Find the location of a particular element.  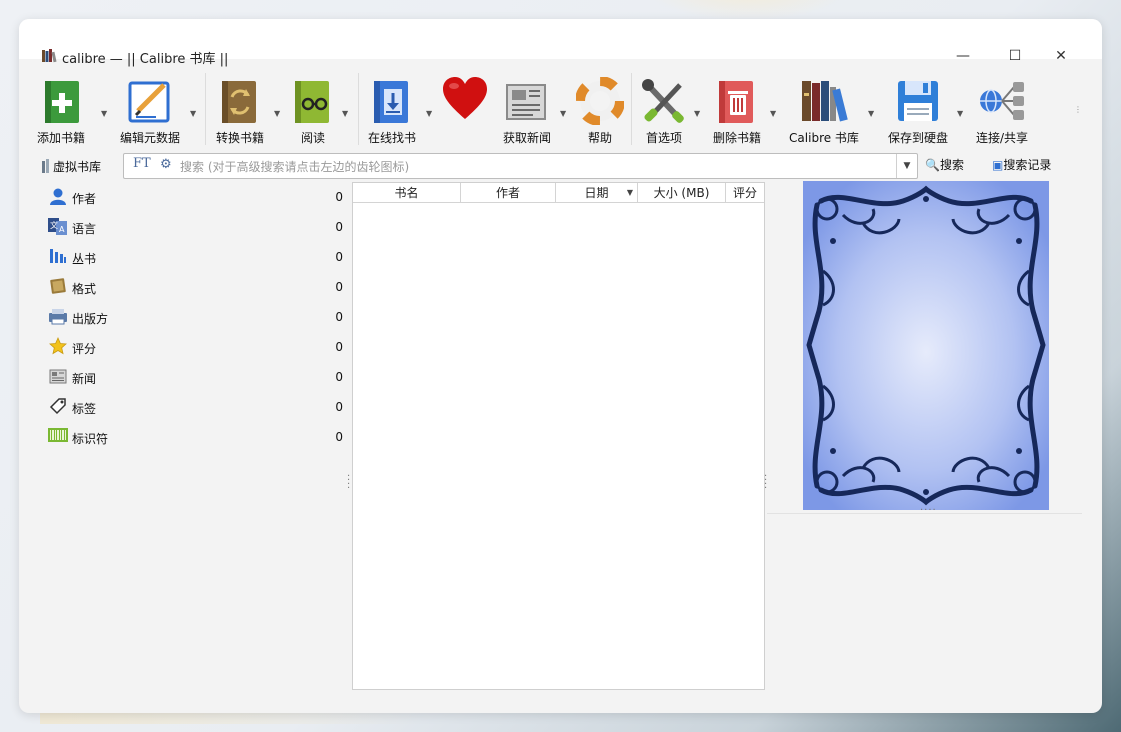

read-book-dropdown-arrow: ▼ is located at coordinates (346, 113).